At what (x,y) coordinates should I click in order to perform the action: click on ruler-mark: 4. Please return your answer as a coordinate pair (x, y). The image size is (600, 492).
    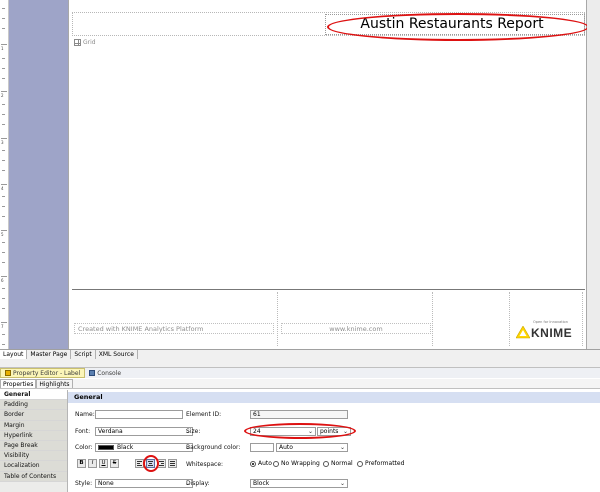
    Looking at the image, I should click on (2, 188).